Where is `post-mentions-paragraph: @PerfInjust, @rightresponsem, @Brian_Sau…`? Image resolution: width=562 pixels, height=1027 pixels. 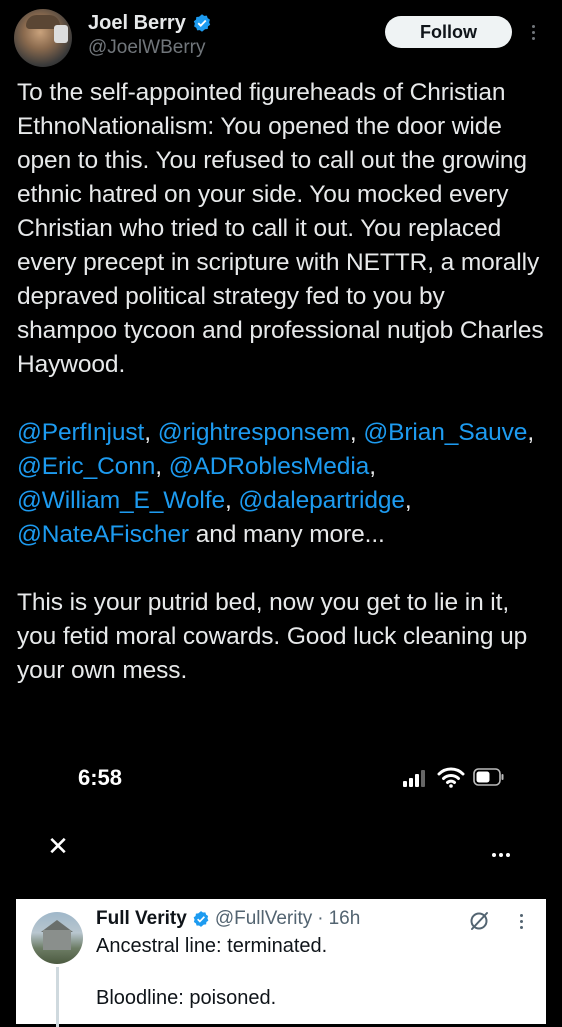 post-mentions-paragraph: @PerfInjust, @rightresponsem, @Brian_Sau… is located at coordinates (282, 484).